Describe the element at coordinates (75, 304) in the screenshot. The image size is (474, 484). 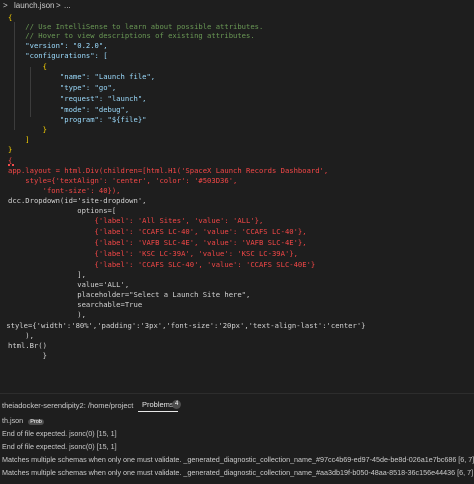
I see `code-line: searchable=True` at that location.